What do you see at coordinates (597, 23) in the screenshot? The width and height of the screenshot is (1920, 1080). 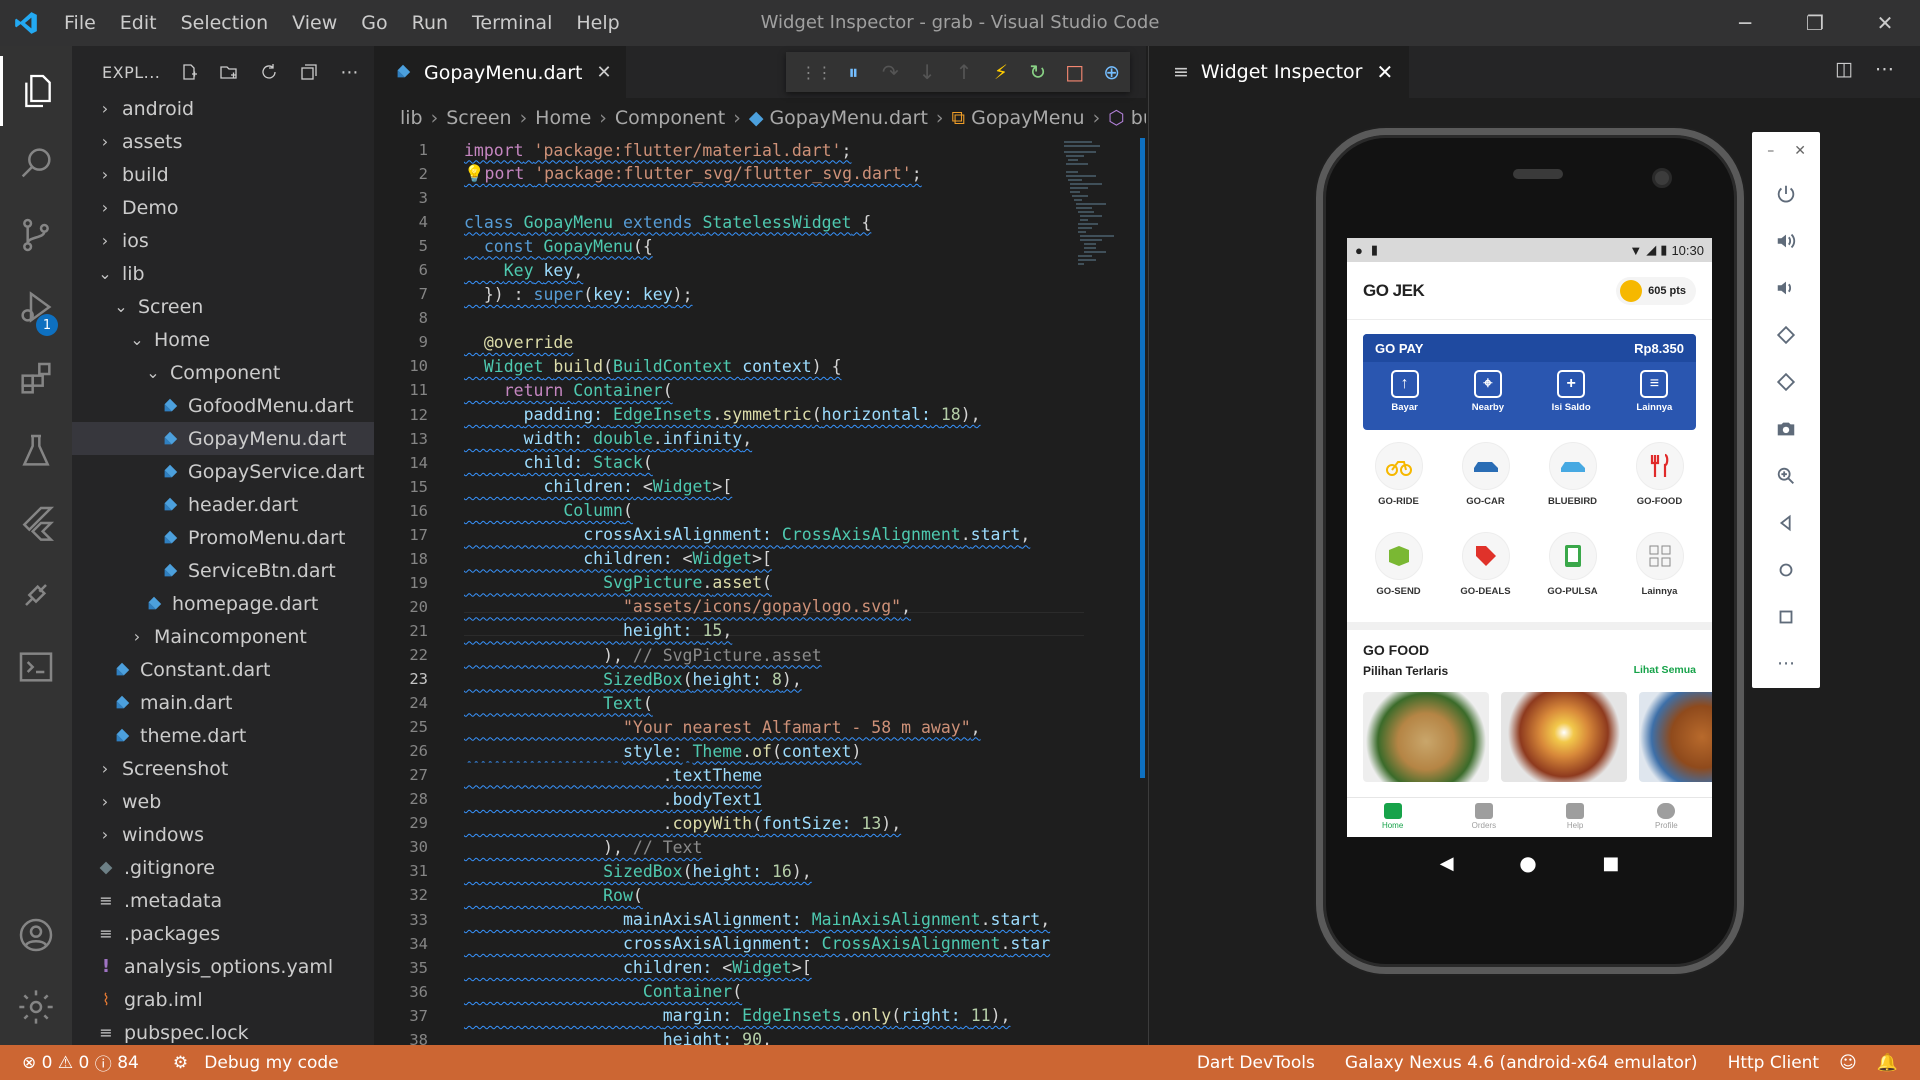 I see `menu-help: Help` at bounding box center [597, 23].